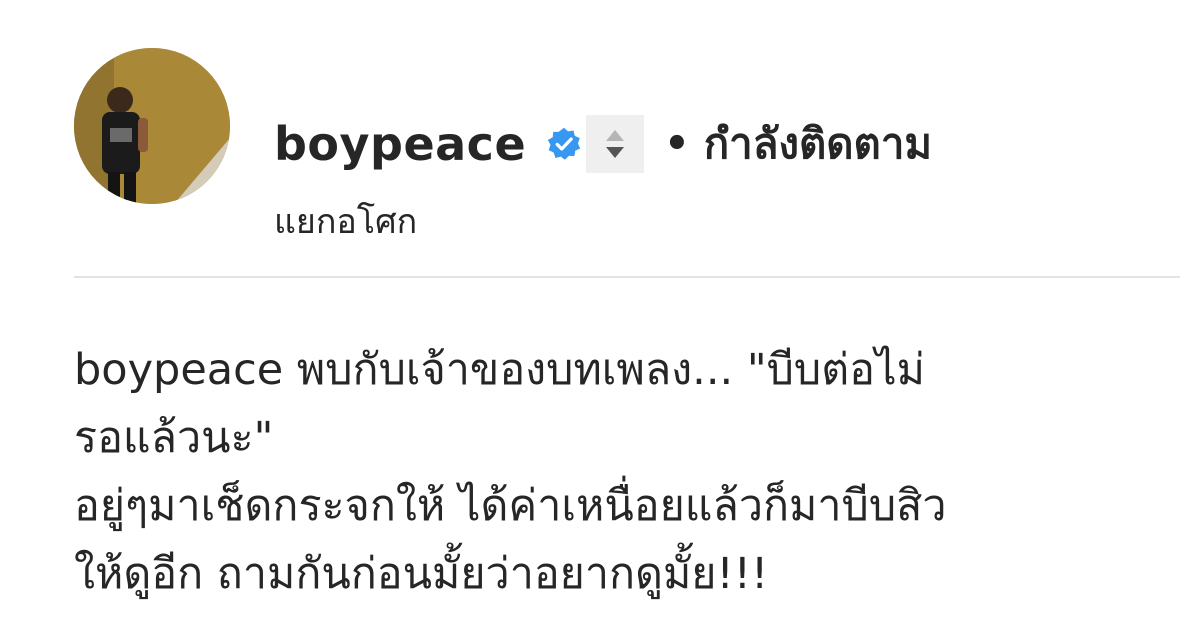  What do you see at coordinates (178, 370) in the screenshot?
I see `caption-username: boypeace` at bounding box center [178, 370].